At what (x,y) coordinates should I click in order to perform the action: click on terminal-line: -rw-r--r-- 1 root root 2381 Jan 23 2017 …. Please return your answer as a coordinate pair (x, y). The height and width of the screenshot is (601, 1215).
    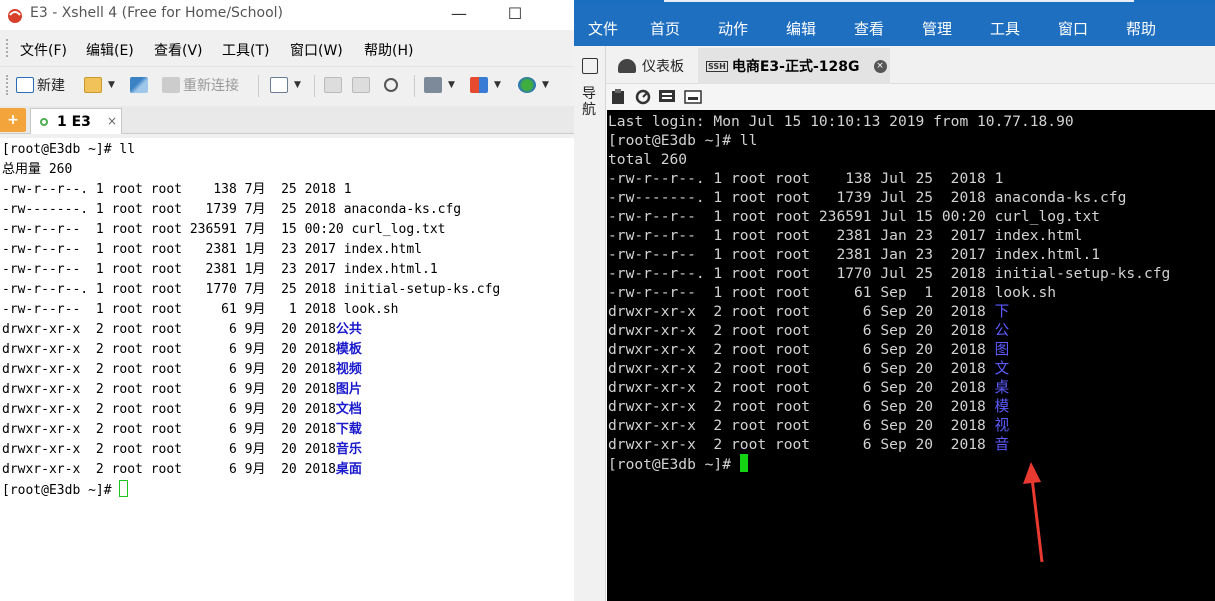
    Looking at the image, I should click on (845, 235).